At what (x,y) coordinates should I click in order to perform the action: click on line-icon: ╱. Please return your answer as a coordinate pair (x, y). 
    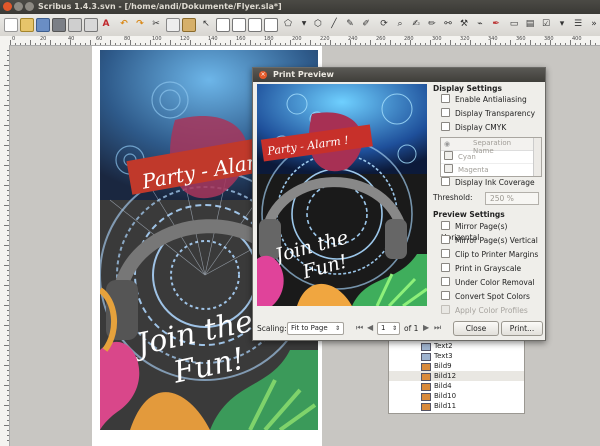
    Looking at the image, I should click on (334, 24).